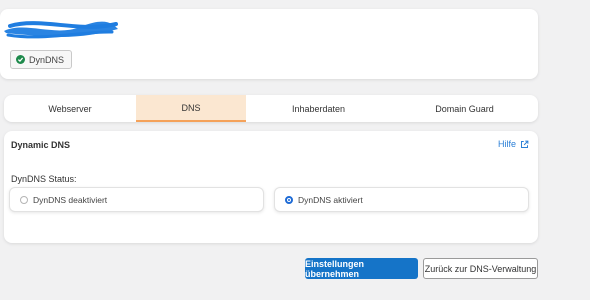  Describe the element at coordinates (41, 145) in the screenshot. I see `section-title: Dynamic DNS` at that location.